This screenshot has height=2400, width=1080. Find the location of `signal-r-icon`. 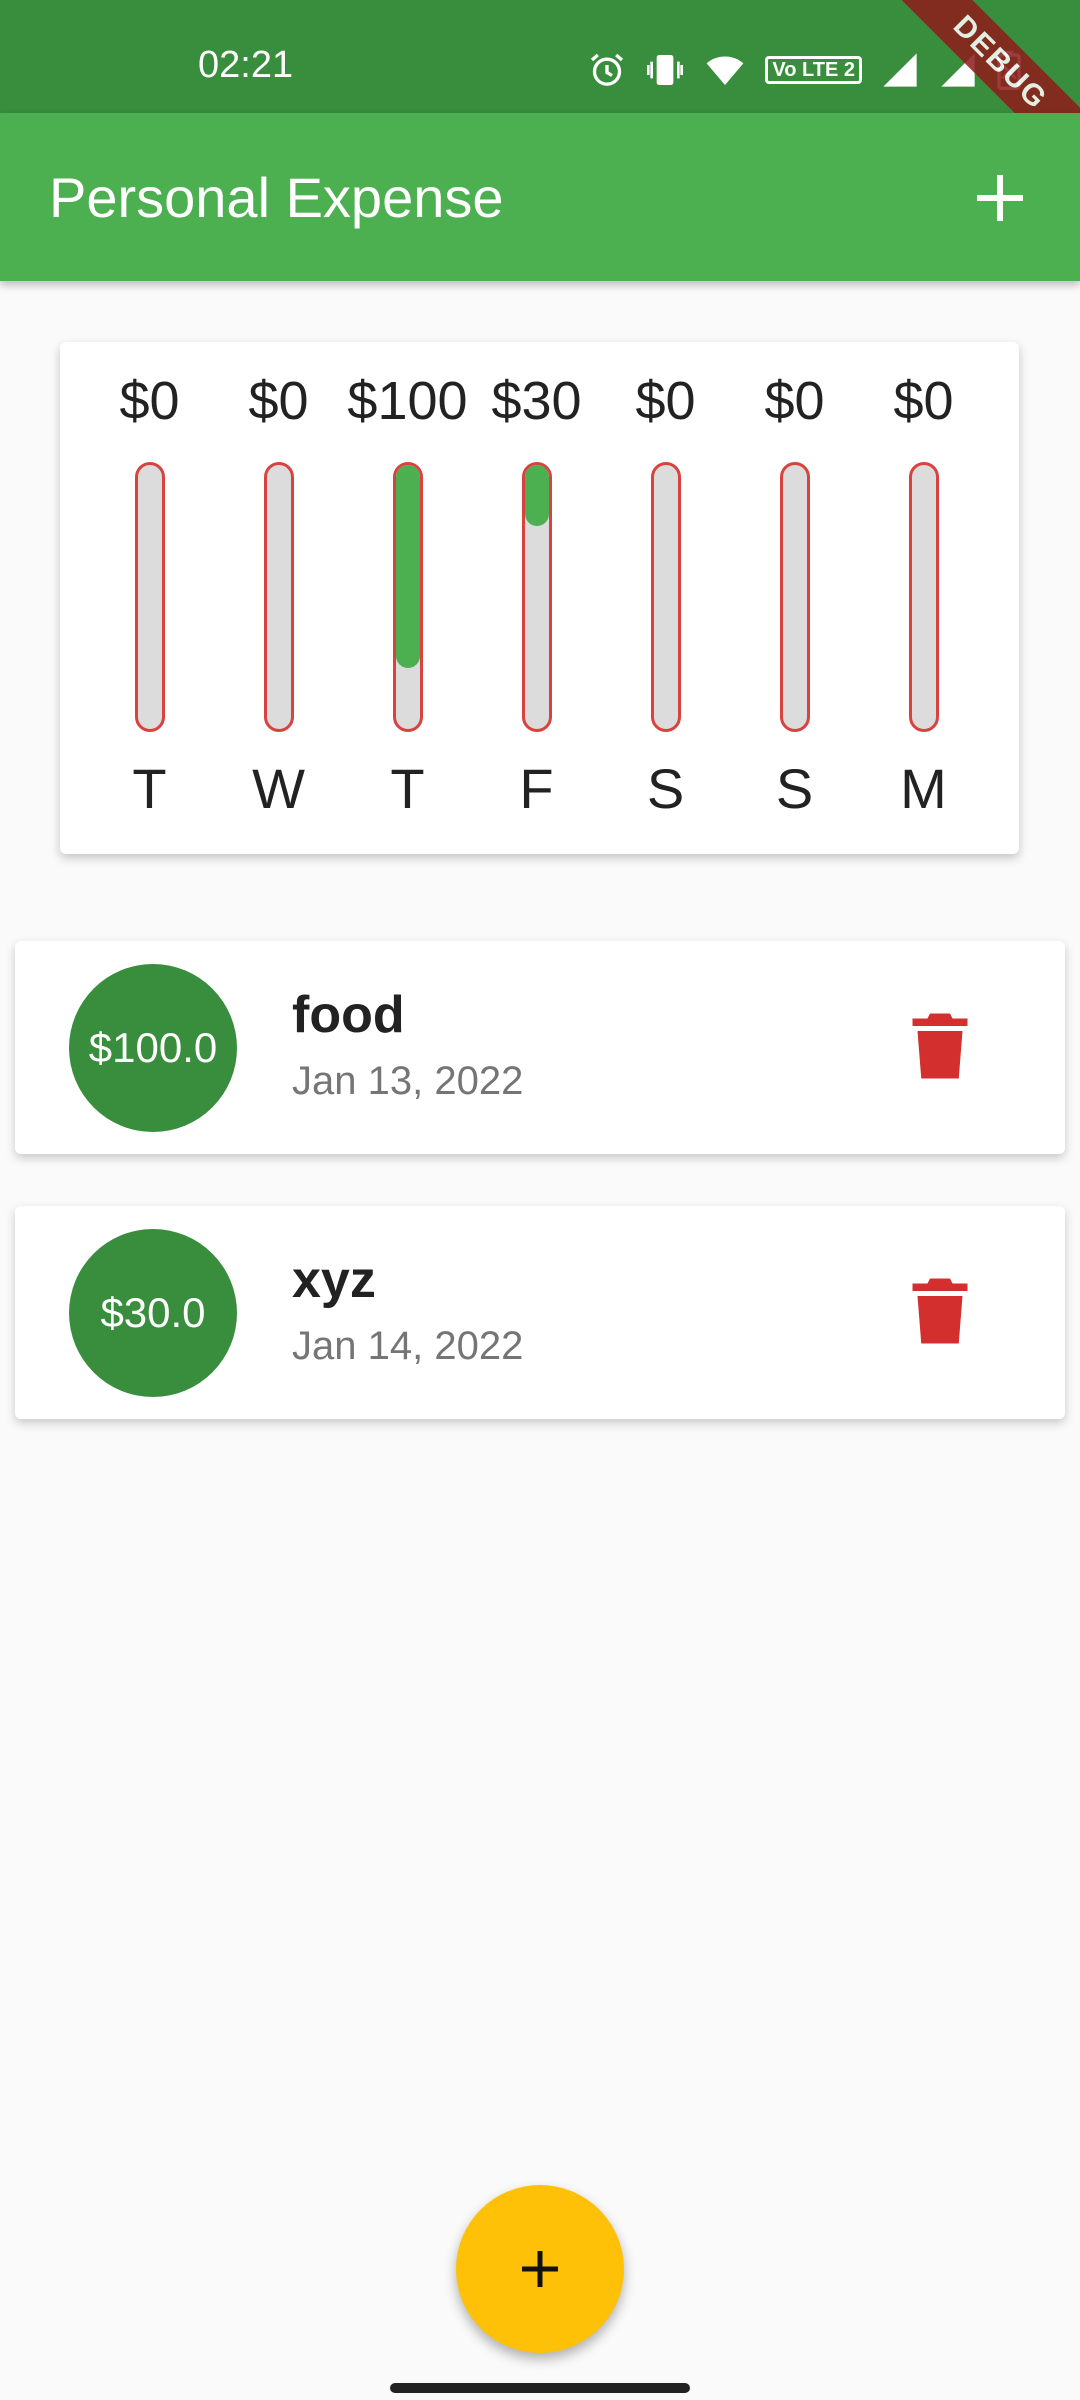

signal-r-icon is located at coordinates (900, 70).